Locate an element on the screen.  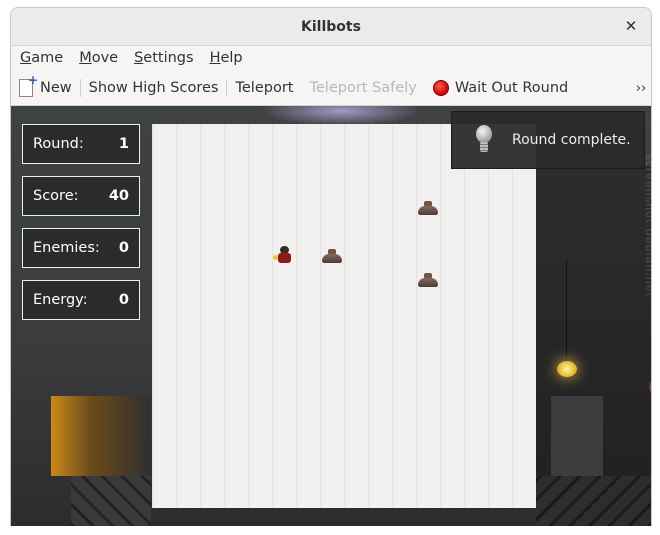
toolbar-overflow-button: ›› is located at coordinates (641, 88).